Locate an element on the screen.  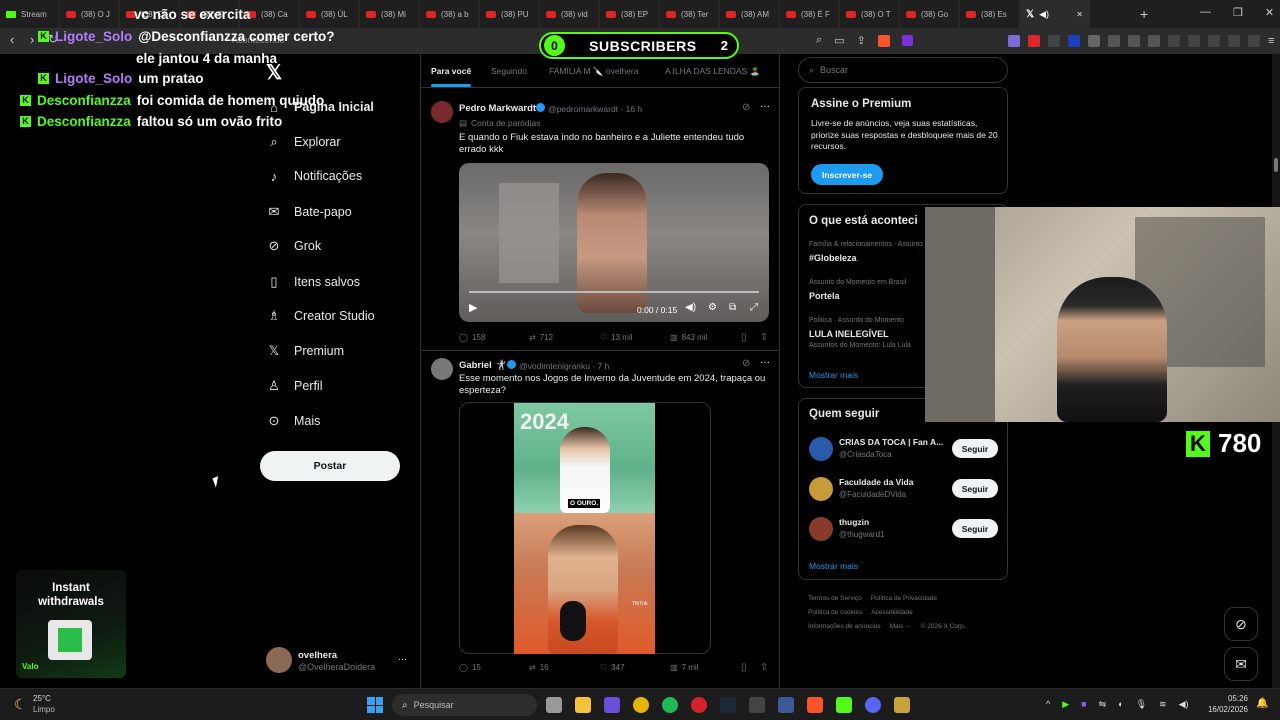
zoom-icon: ⌕ is located at coordinates (819, 40).